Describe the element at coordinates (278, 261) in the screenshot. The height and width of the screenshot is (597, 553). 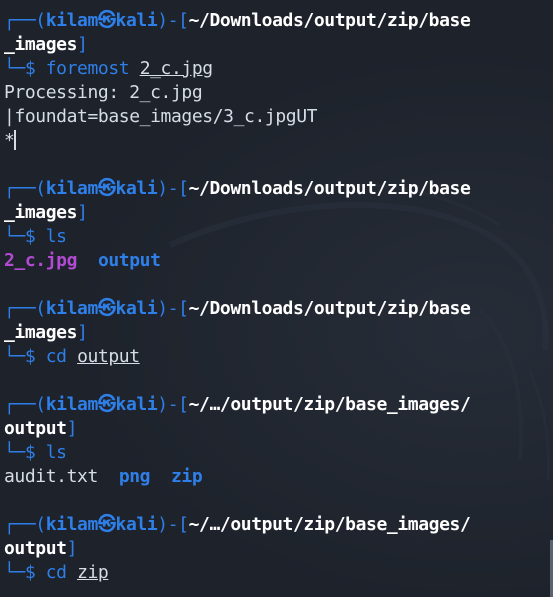
I see `ls-output-line: 2_c.jpg output` at that location.